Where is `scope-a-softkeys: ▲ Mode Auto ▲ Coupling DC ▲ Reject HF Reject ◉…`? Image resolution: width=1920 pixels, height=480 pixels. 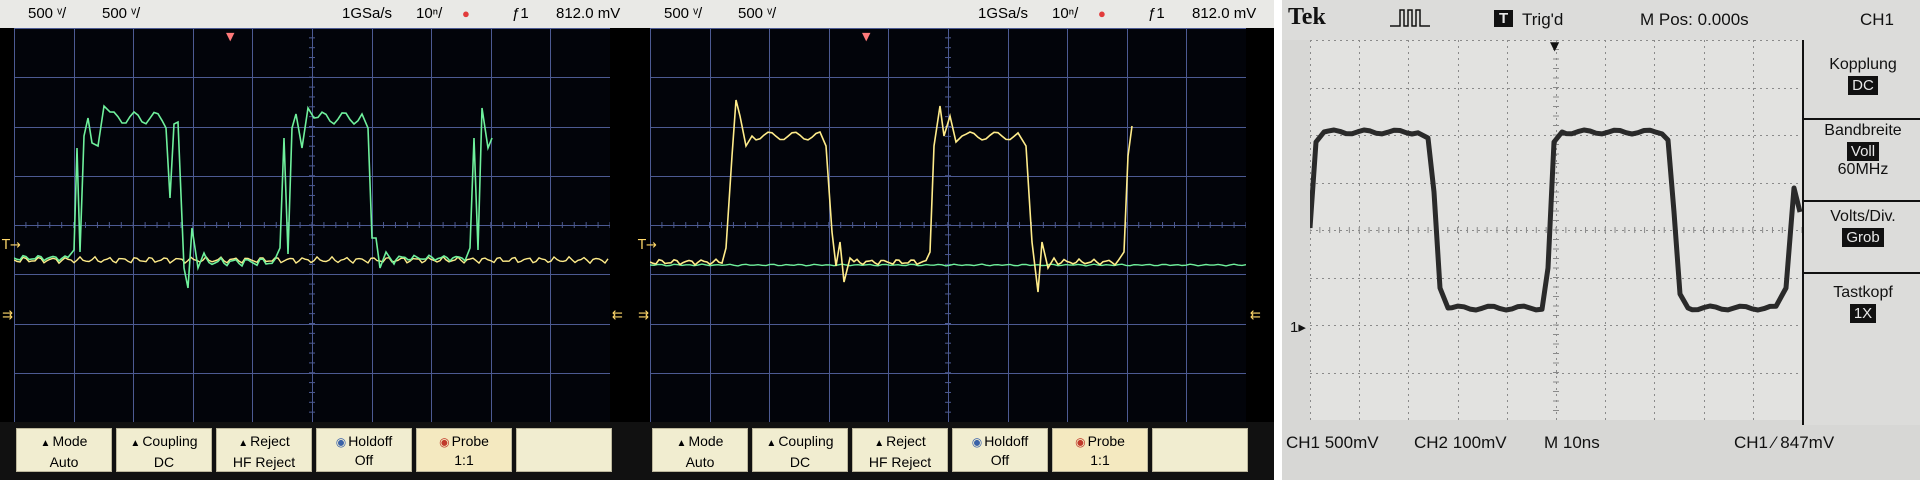
scope-a-softkeys: ▲ Mode Auto ▲ Coupling DC ▲ Reject HF Reject ◉… is located at coordinates (318, 451).